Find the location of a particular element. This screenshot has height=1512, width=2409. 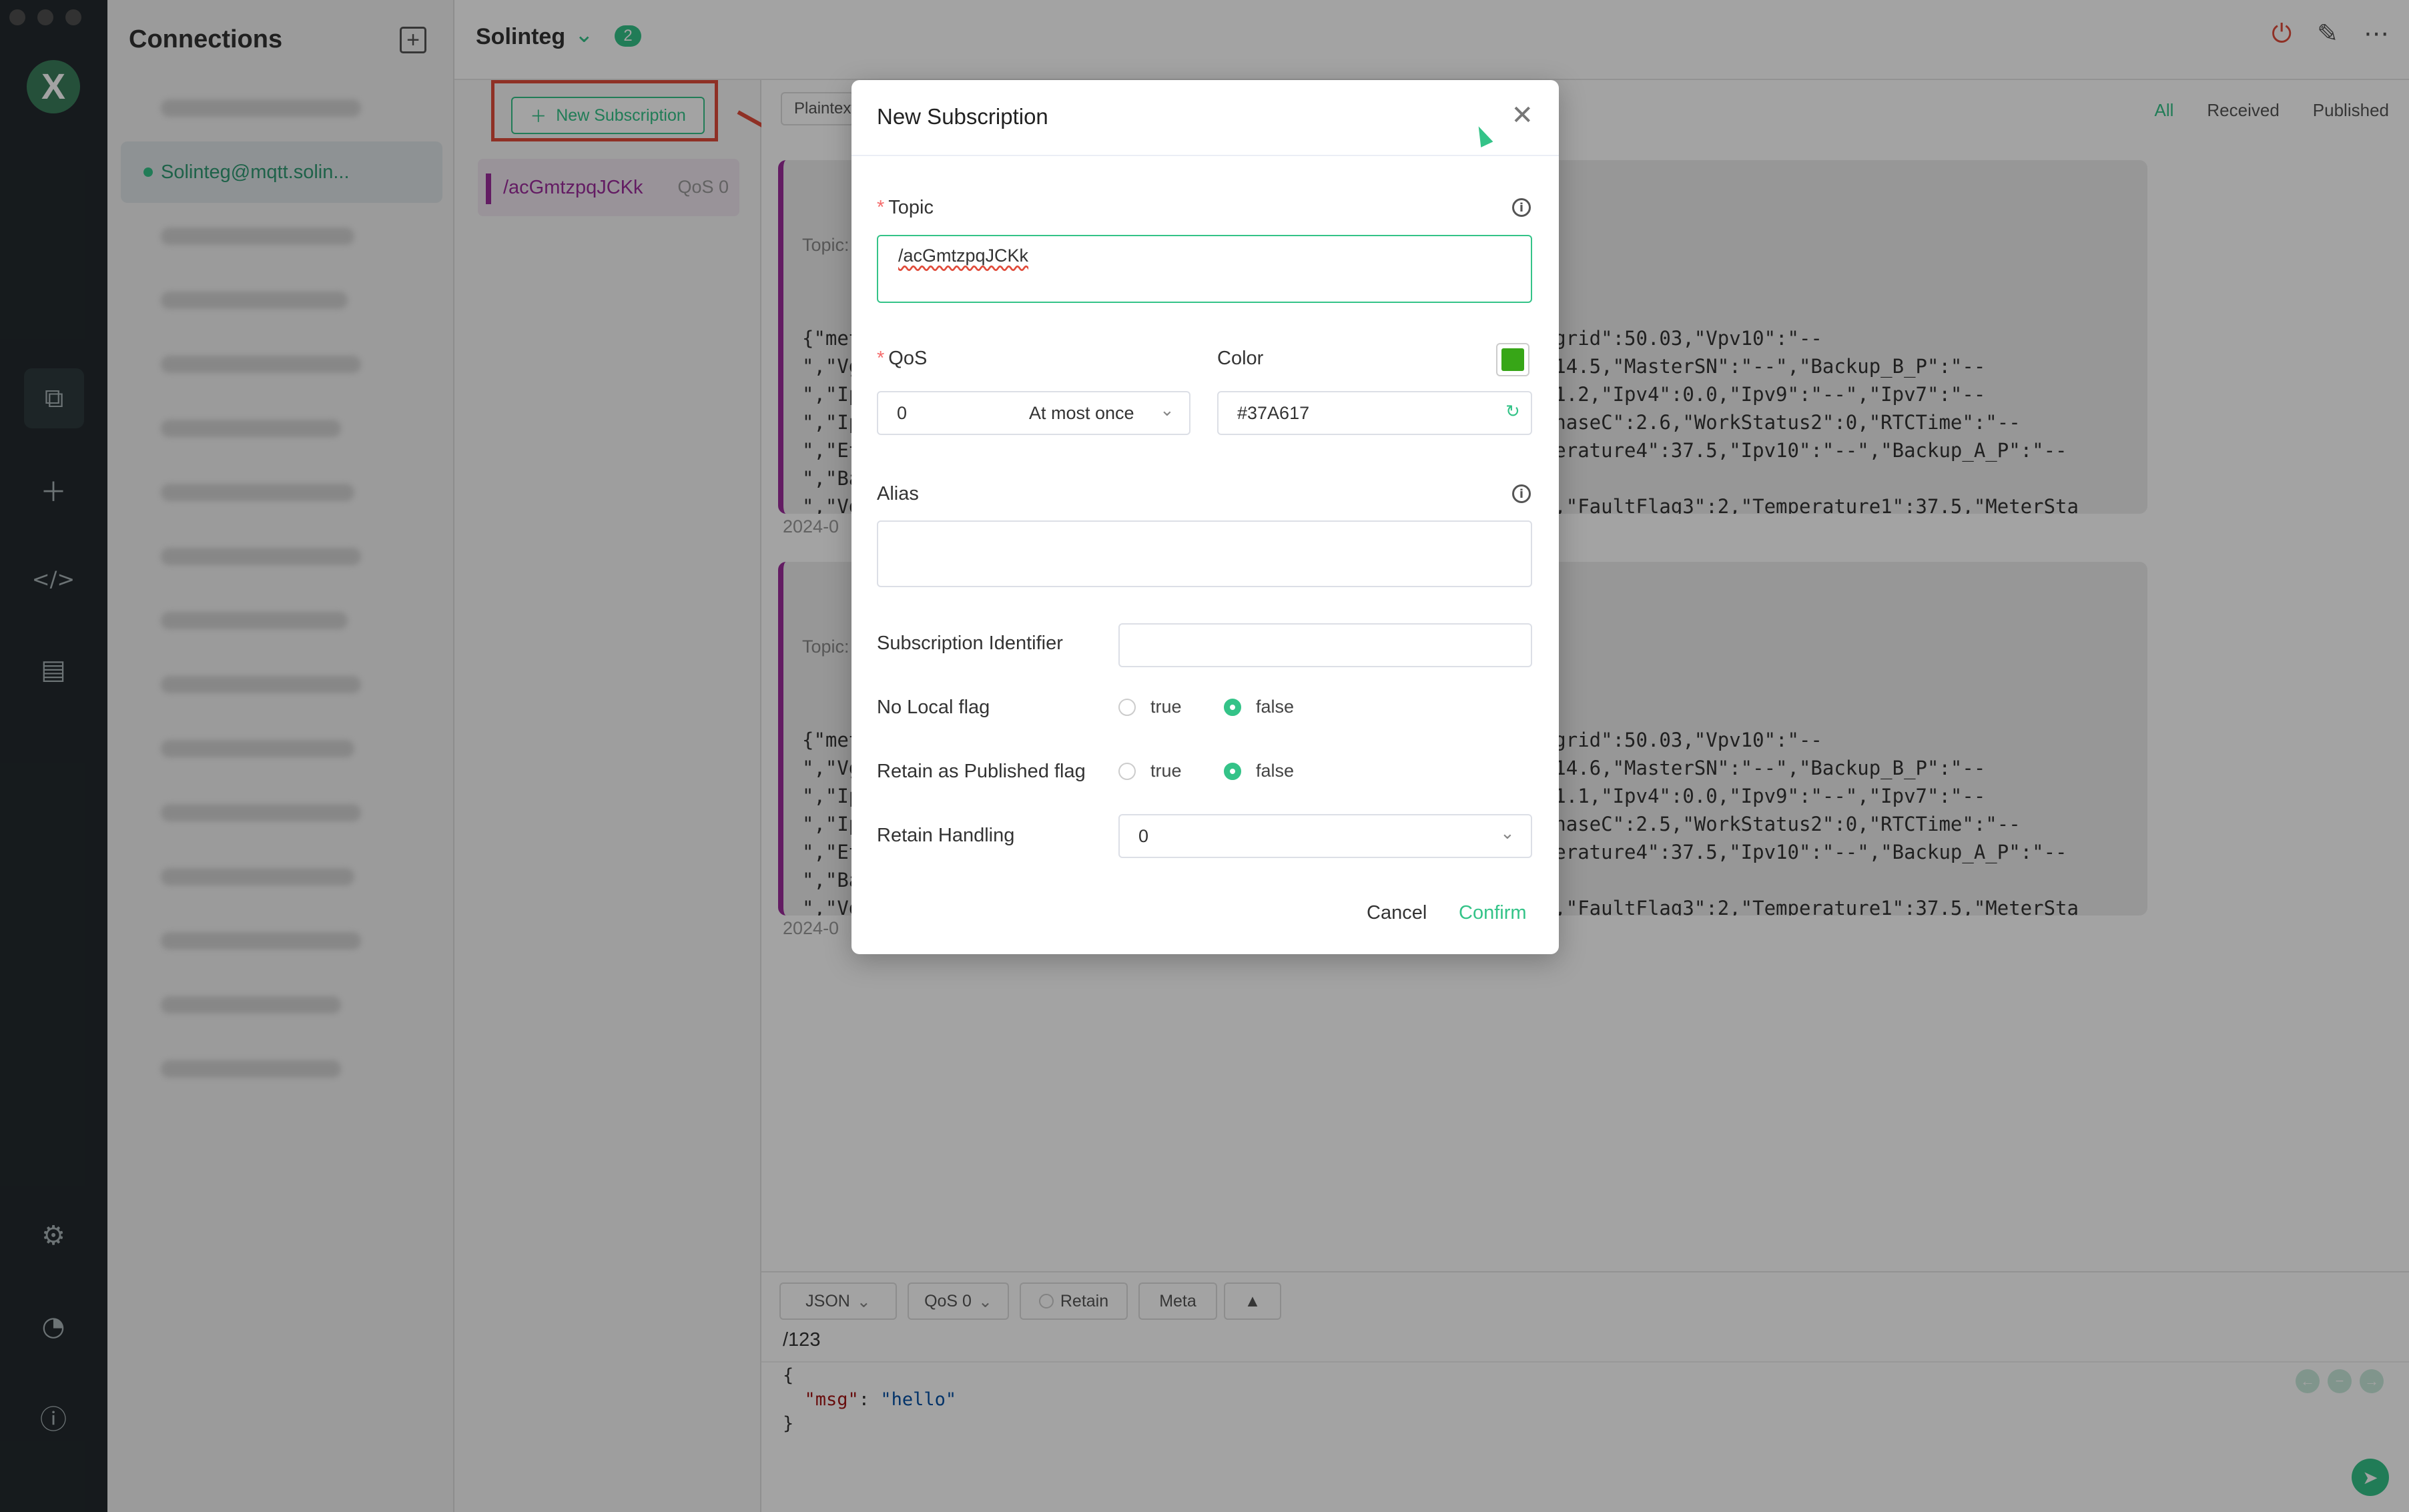

no-local-false-radio: false is located at coordinates (1259, 707).